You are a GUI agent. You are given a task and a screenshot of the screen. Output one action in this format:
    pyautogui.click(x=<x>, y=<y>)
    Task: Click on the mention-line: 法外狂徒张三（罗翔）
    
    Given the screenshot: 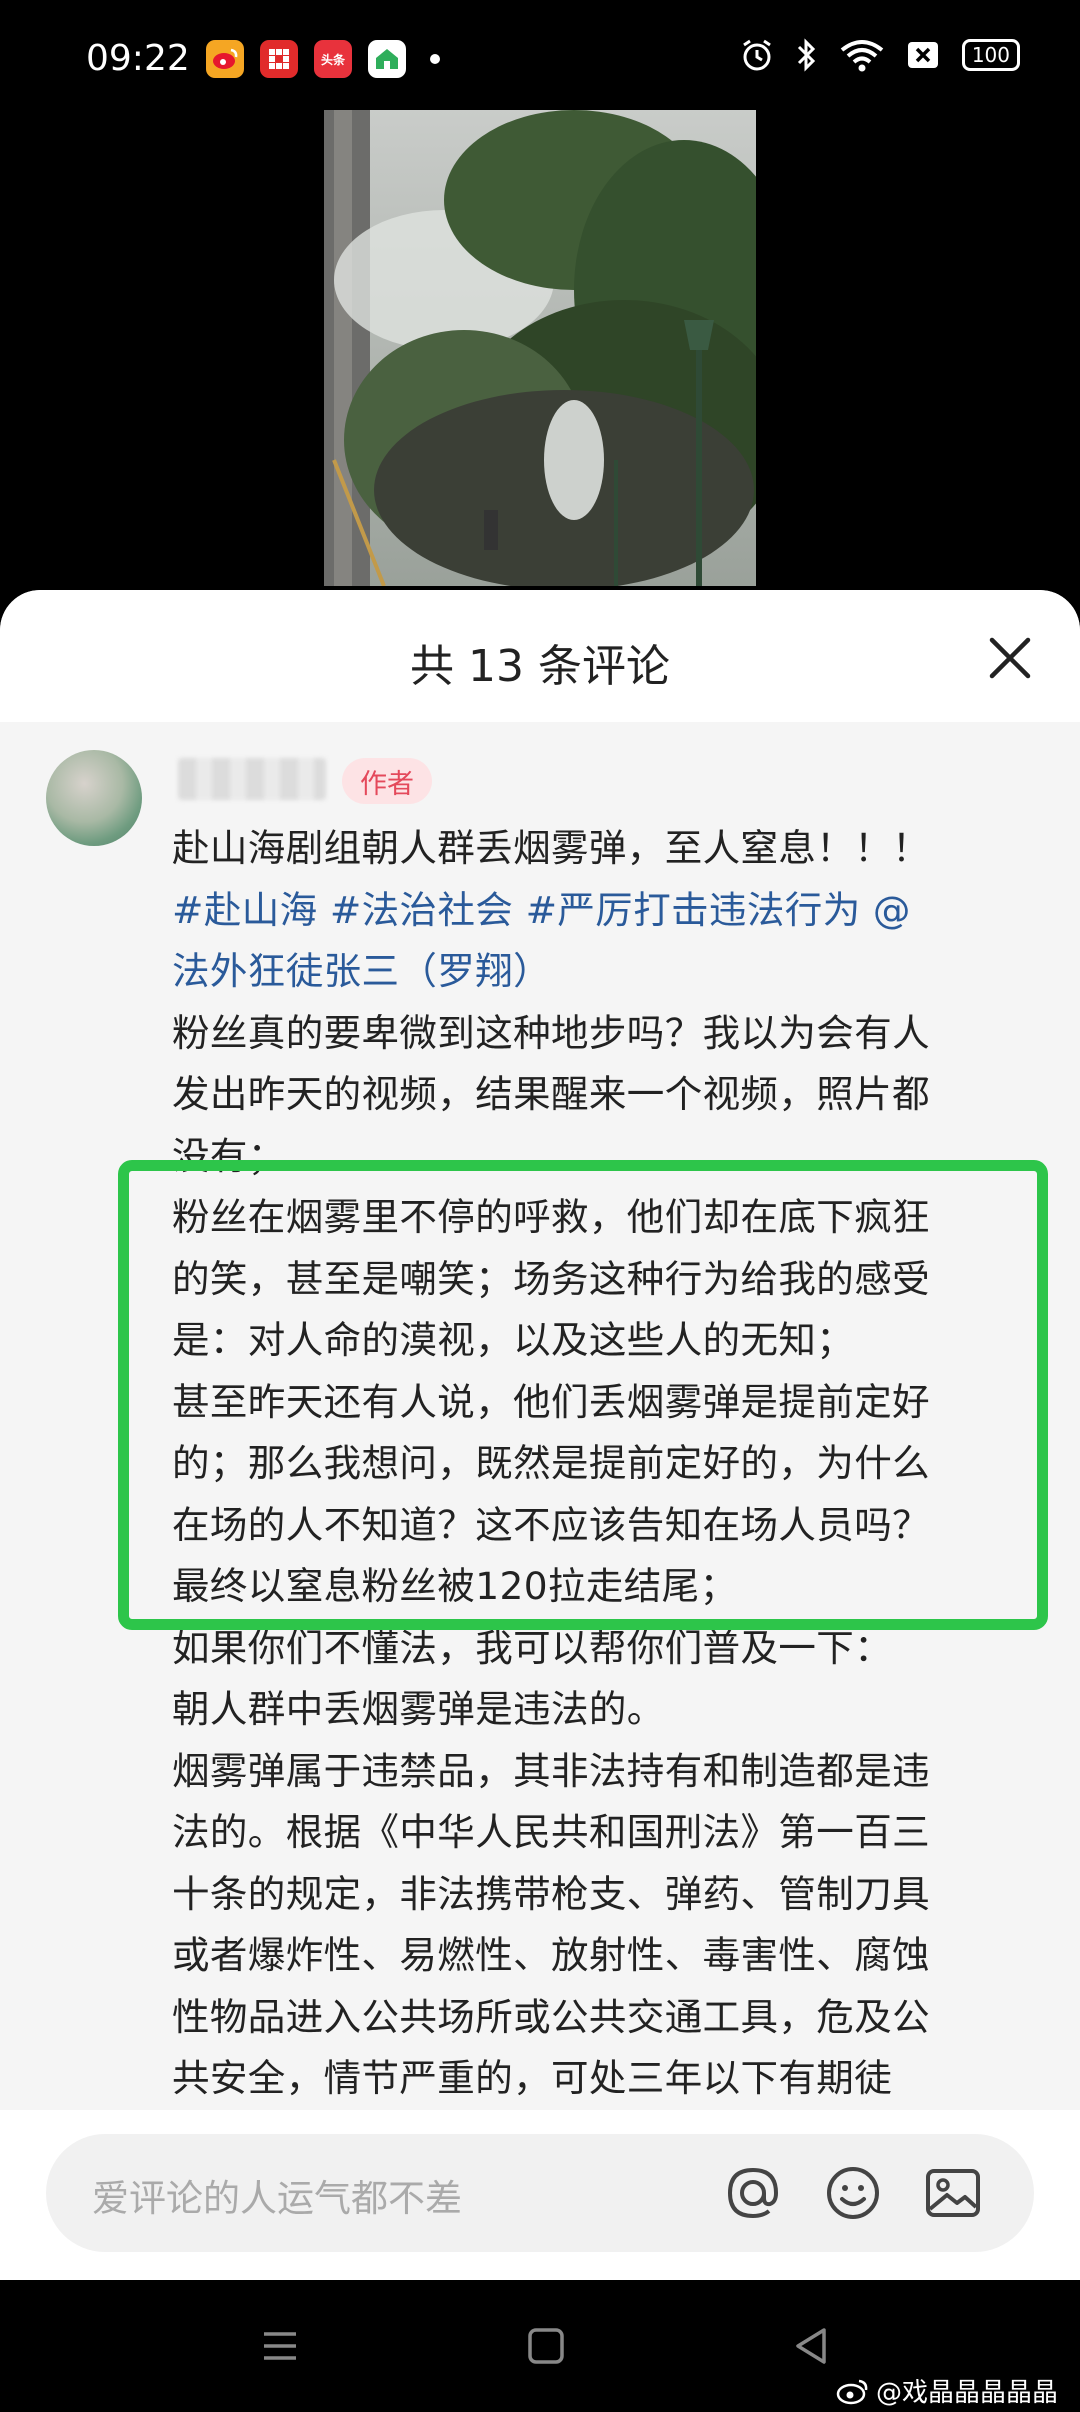 What is the action you would take?
    pyautogui.click(x=607, y=972)
    